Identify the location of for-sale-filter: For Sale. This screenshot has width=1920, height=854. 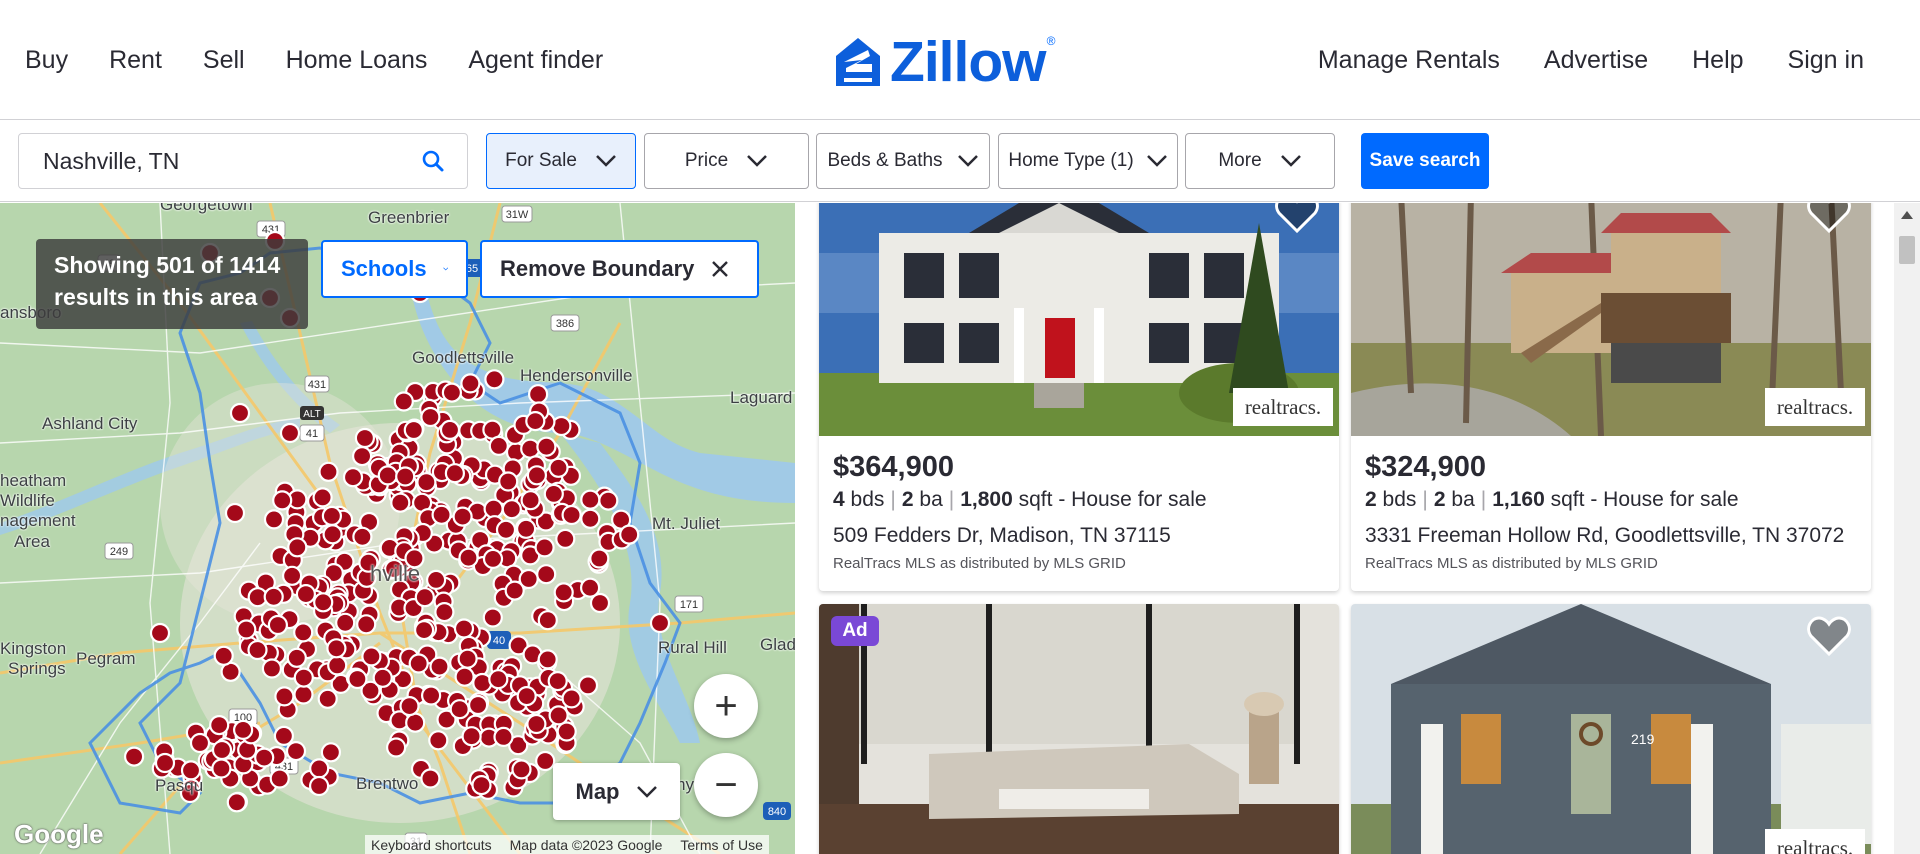
(561, 161).